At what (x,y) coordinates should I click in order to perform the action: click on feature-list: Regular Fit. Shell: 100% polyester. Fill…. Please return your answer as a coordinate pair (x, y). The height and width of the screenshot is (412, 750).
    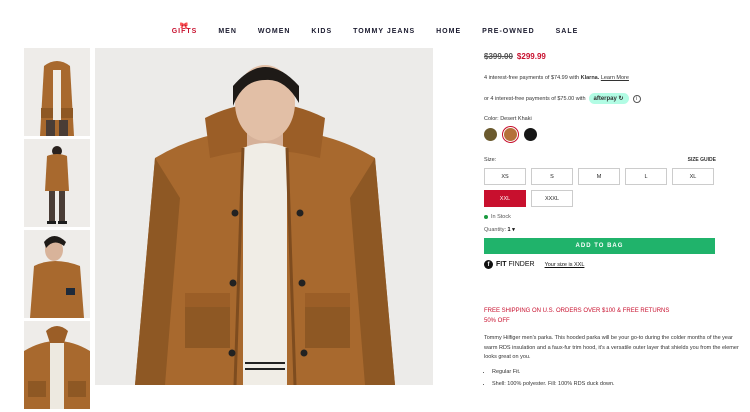
    Looking at the image, I should click on (617, 378).